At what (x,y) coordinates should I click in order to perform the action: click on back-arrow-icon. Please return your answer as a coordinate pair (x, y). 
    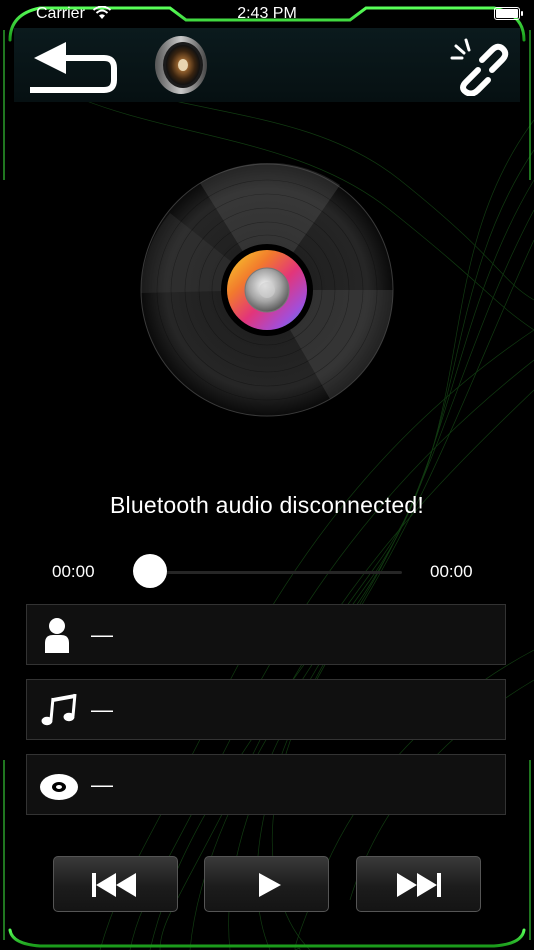
    Looking at the image, I should click on (73, 67).